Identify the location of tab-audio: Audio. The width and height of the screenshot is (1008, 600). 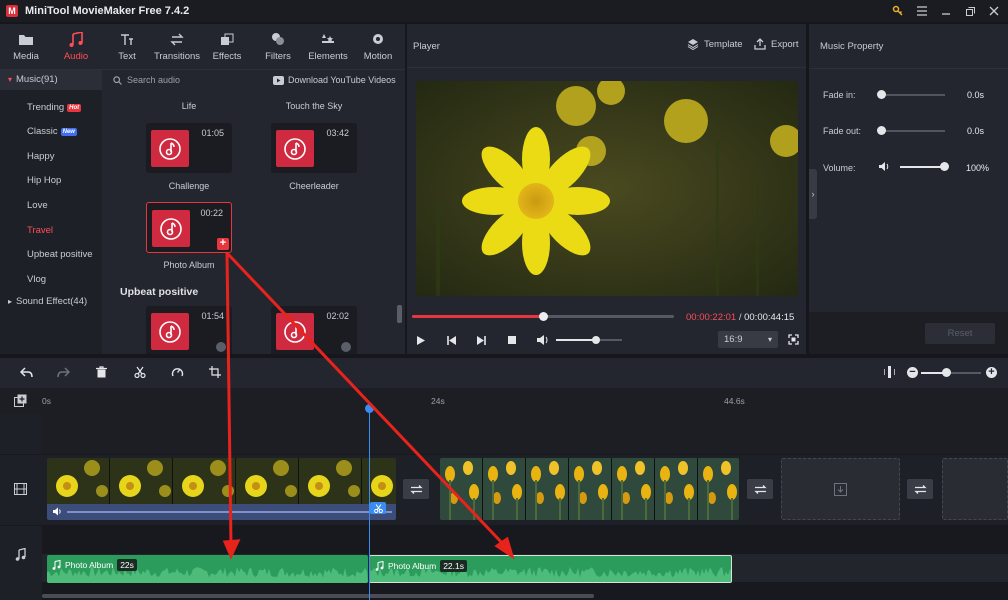
(76, 49).